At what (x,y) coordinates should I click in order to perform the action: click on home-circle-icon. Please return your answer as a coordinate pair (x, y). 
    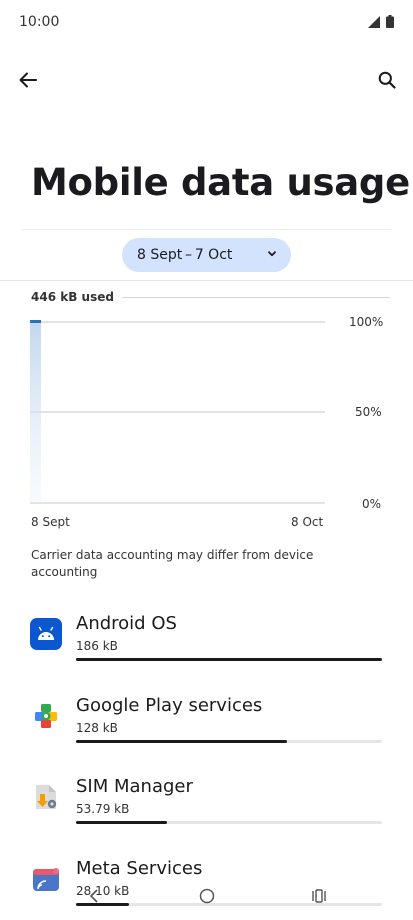
    Looking at the image, I should click on (207, 896).